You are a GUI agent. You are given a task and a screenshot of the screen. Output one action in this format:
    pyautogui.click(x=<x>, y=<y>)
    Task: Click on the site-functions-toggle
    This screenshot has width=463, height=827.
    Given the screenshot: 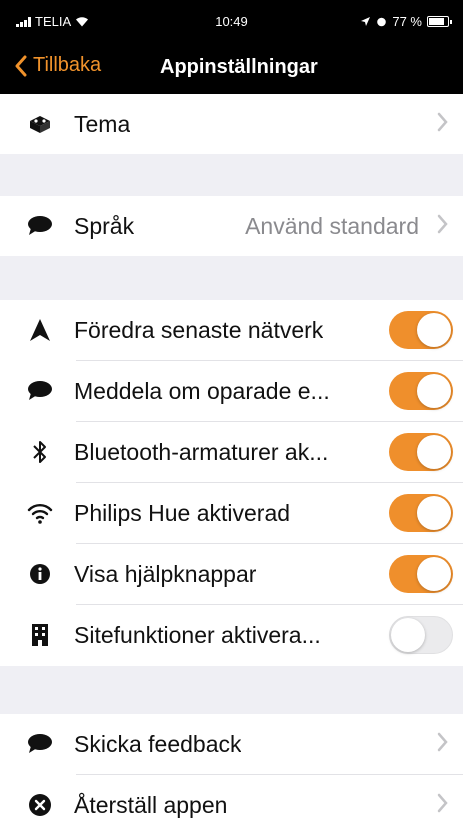 What is the action you would take?
    pyautogui.click(x=421, y=635)
    